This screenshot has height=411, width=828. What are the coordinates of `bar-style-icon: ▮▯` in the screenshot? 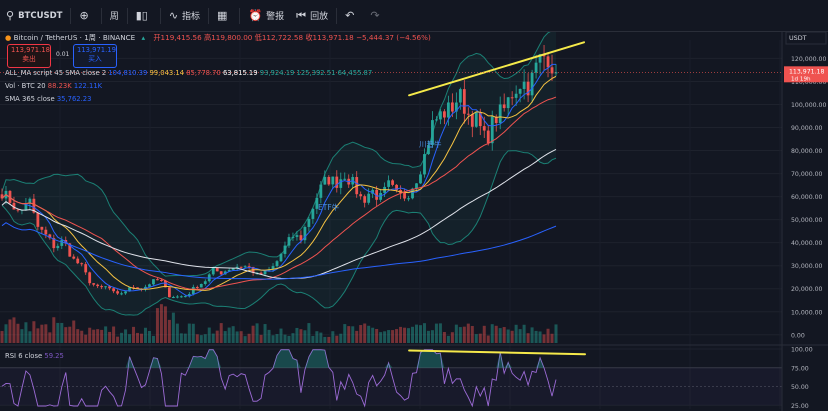 It's located at (141, 15).